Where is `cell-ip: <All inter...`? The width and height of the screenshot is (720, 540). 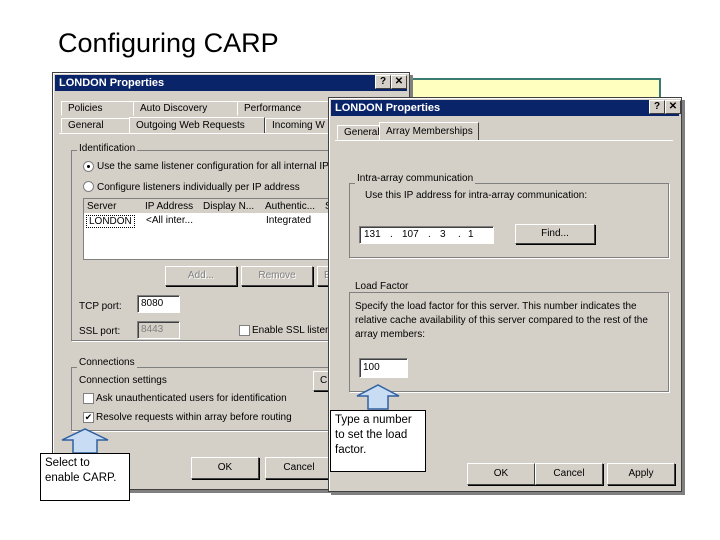 cell-ip: <All inter... is located at coordinates (169, 220).